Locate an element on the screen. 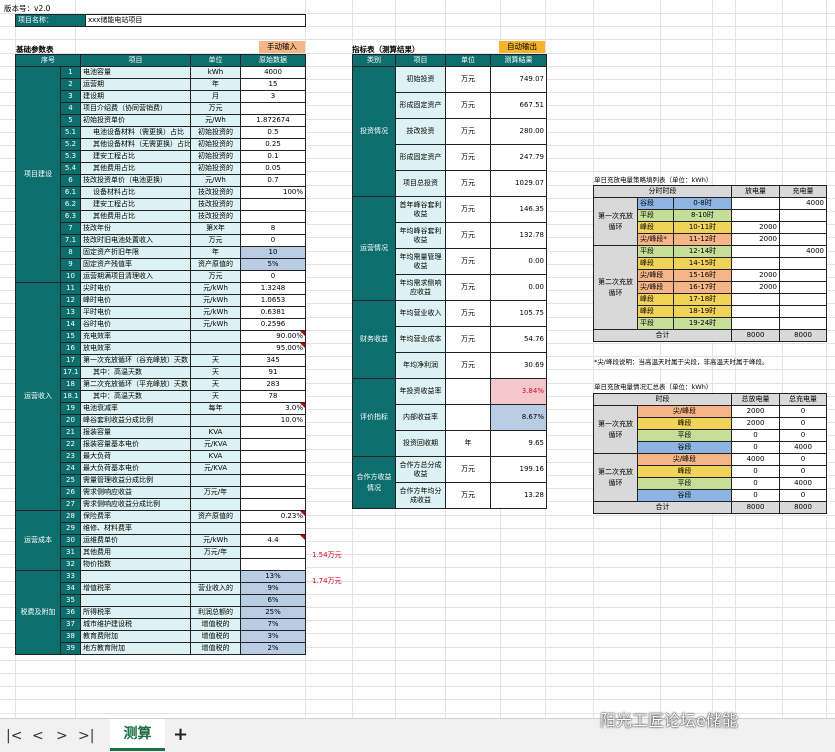 The width and height of the screenshot is (835, 752). period-label: 尖/峰段 is located at coordinates (655, 287).